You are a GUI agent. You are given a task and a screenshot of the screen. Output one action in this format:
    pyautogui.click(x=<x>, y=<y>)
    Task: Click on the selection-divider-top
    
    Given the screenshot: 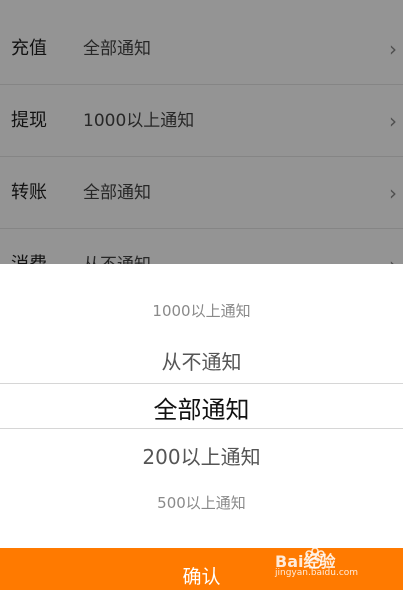 What is the action you would take?
    pyautogui.click(x=201, y=383)
    